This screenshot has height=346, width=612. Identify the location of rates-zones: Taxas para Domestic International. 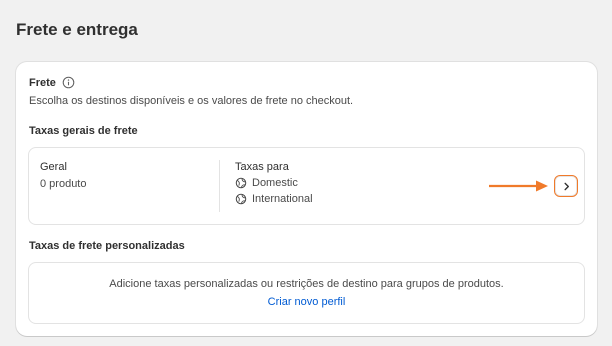
(274, 183).